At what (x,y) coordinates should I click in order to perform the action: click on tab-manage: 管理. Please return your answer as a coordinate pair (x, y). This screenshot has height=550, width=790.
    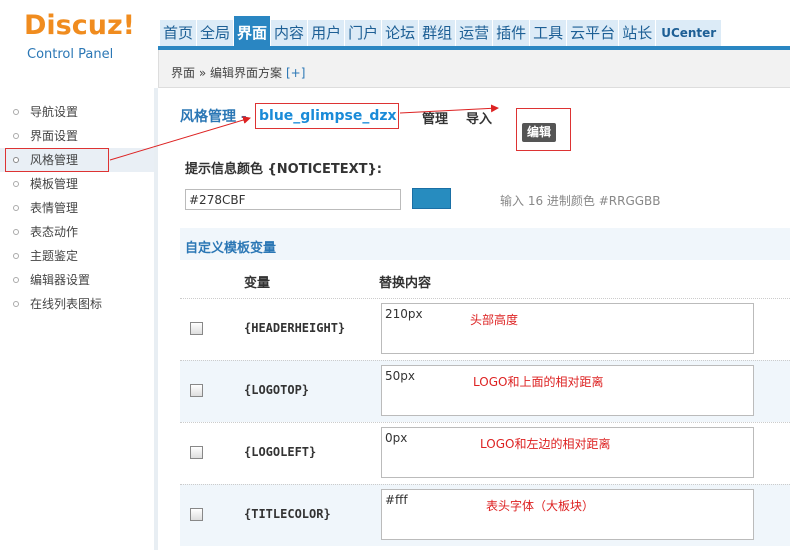
    Looking at the image, I should click on (435, 117).